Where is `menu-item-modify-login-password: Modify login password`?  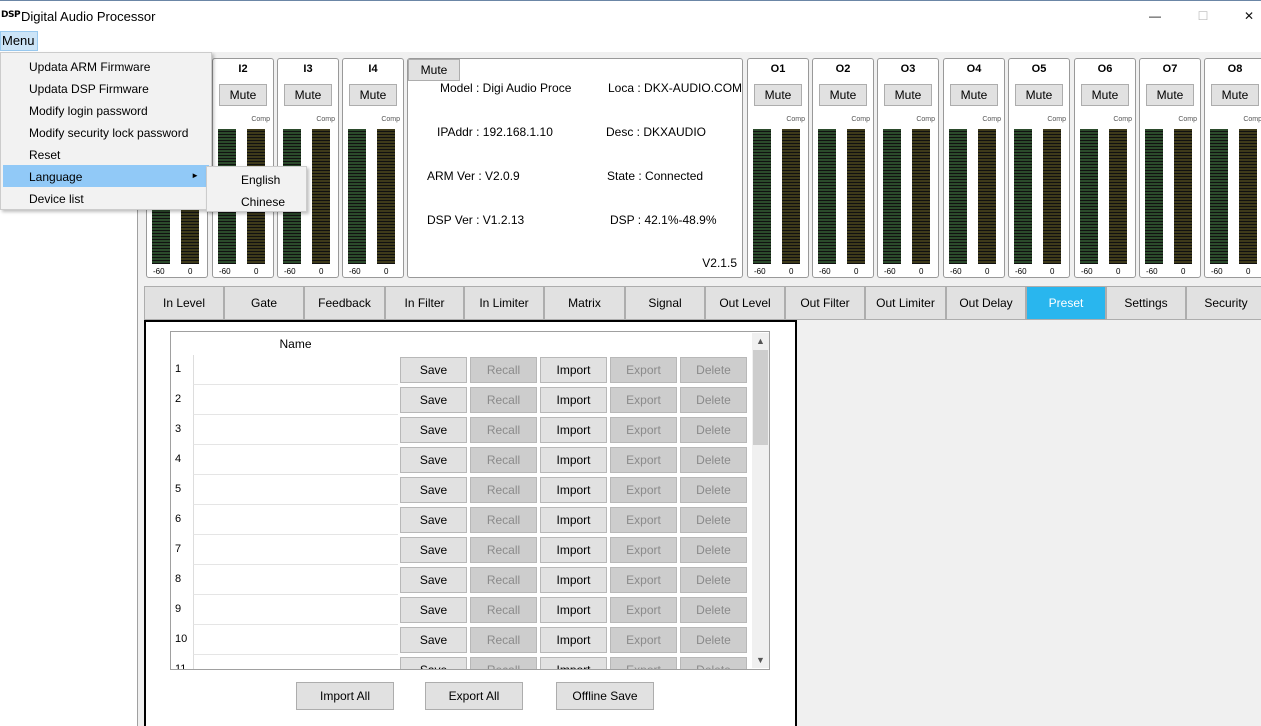
menu-item-modify-login-password: Modify login password is located at coordinates (106, 110).